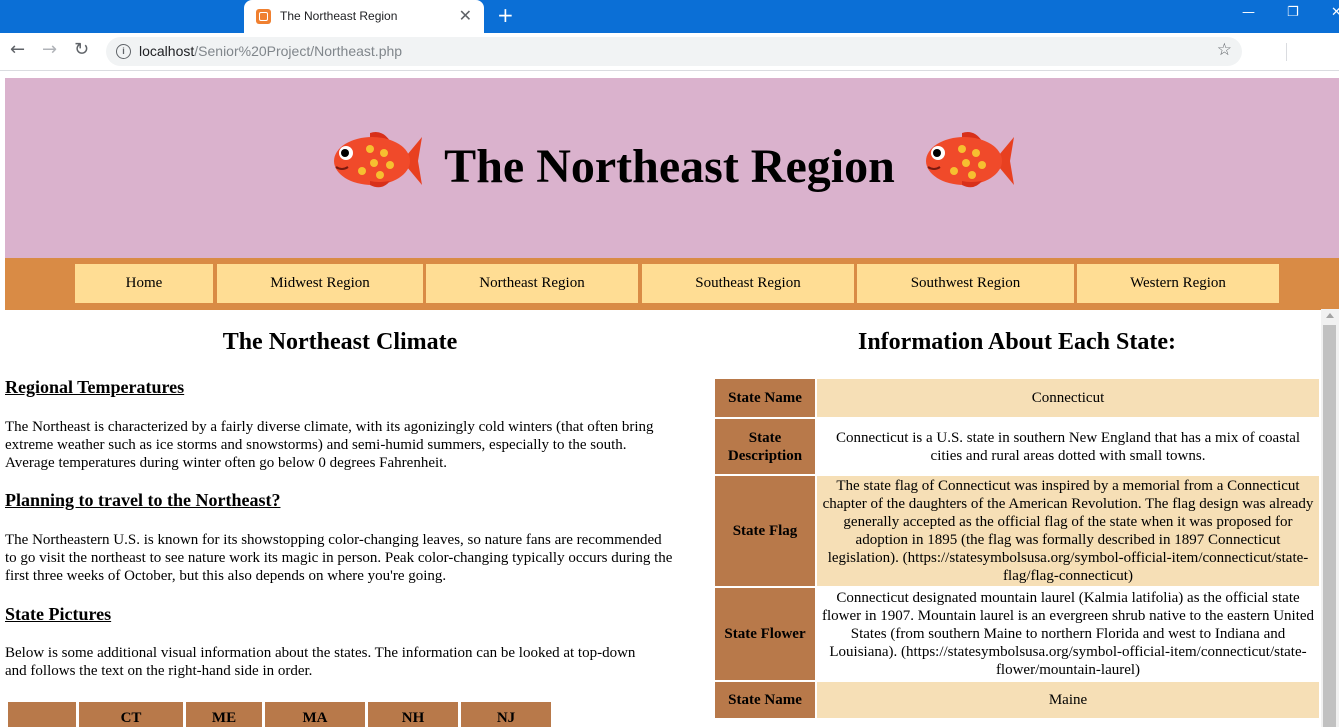 Image resolution: width=1339 pixels, height=727 pixels. I want to click on pic-col-nj: NJ, so click(506, 714).